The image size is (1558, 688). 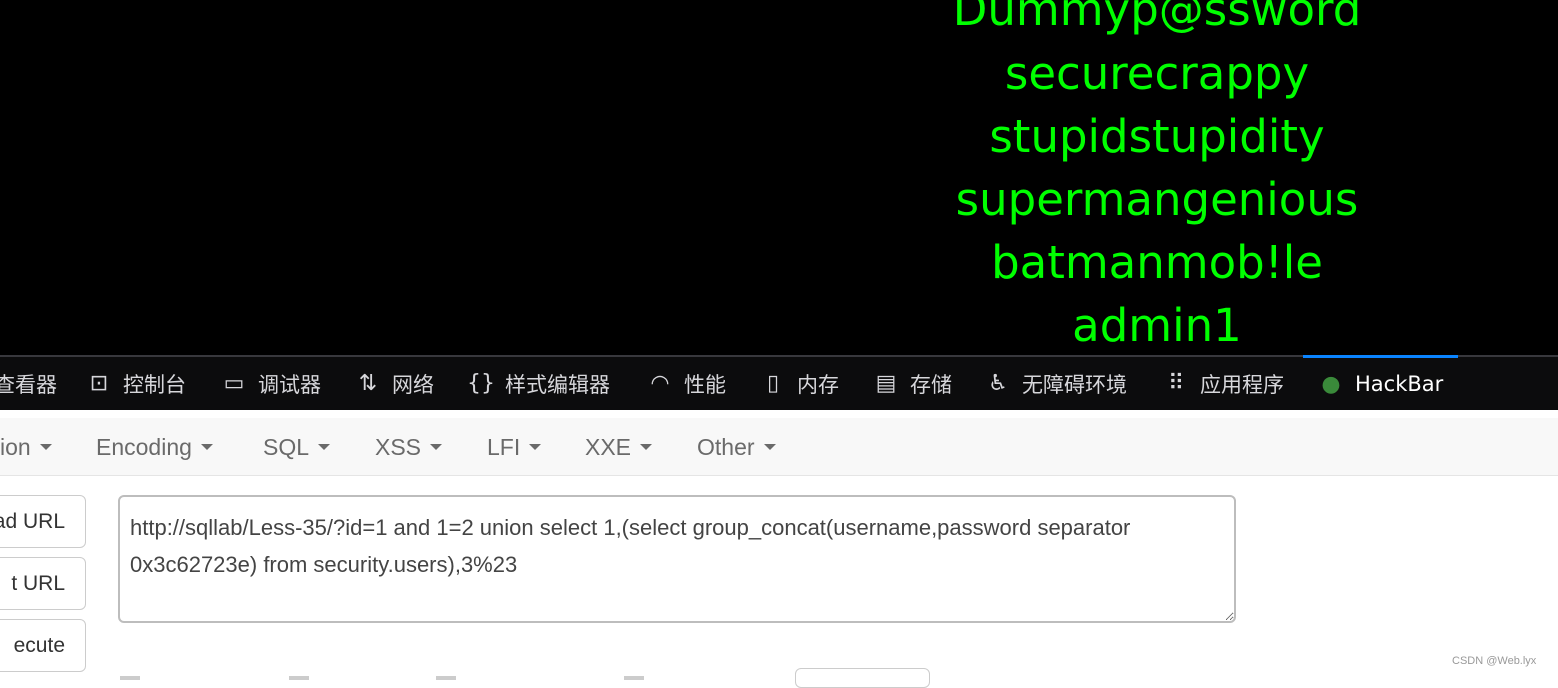 What do you see at coordinates (99, 383) in the screenshot?
I see `console-icon: ⊡` at bounding box center [99, 383].